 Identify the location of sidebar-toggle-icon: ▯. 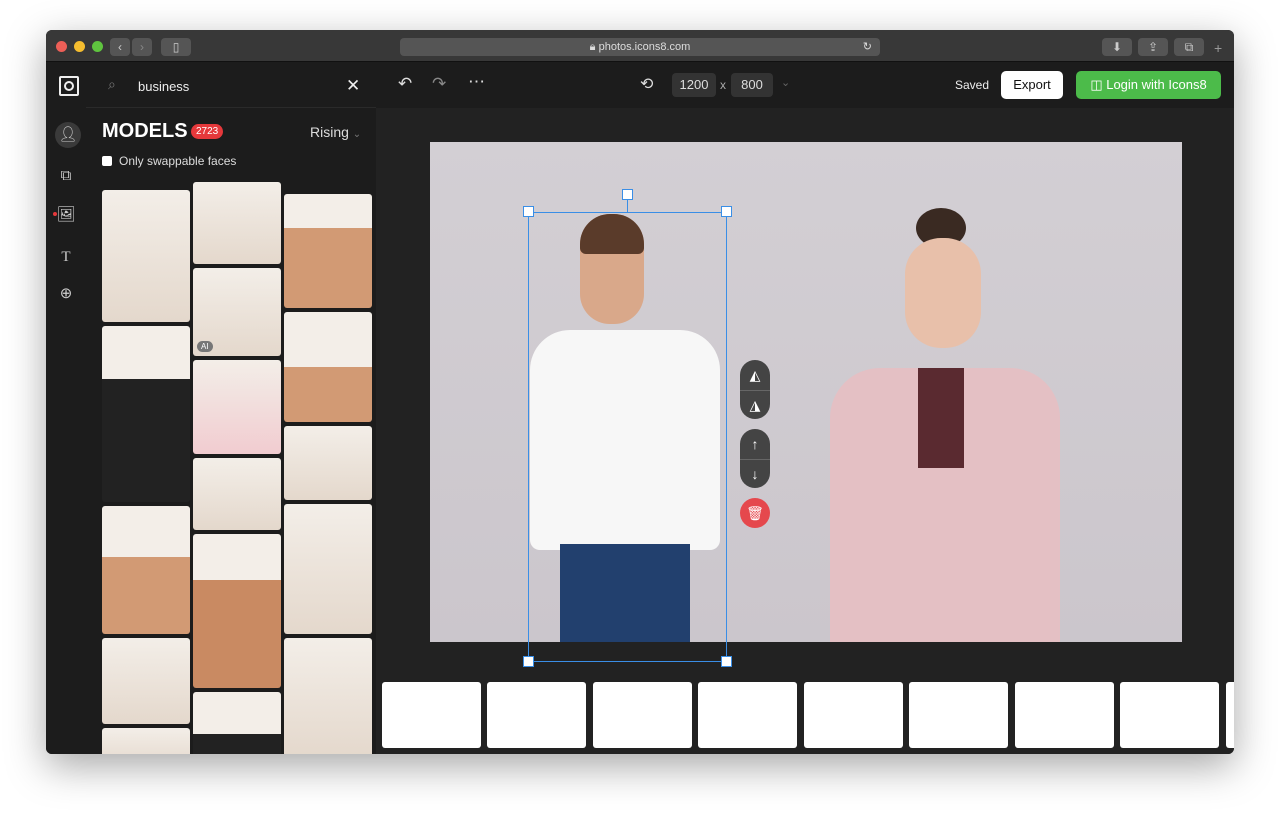
(176, 47).